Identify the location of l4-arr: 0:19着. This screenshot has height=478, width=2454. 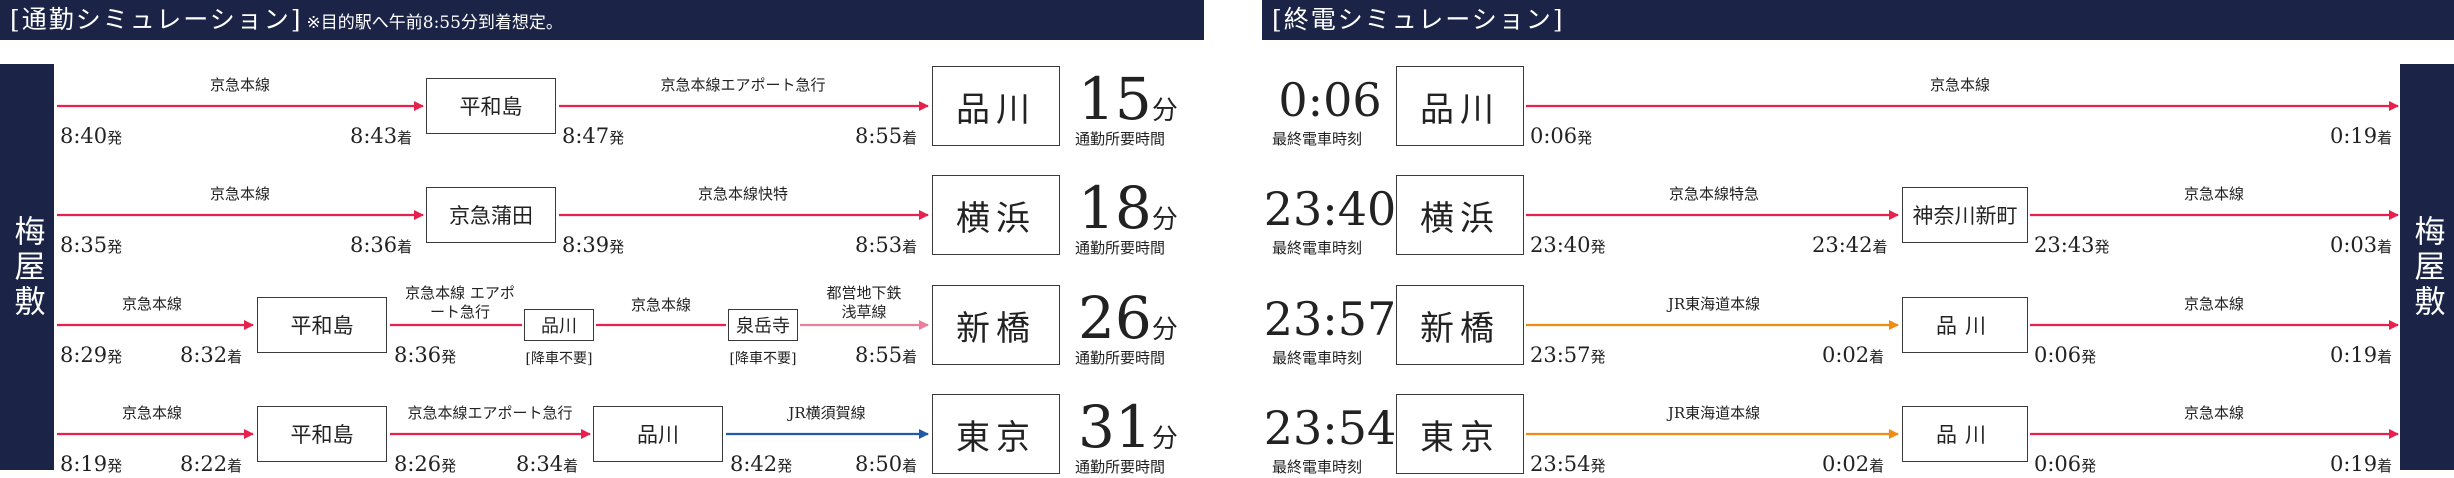
(2361, 464).